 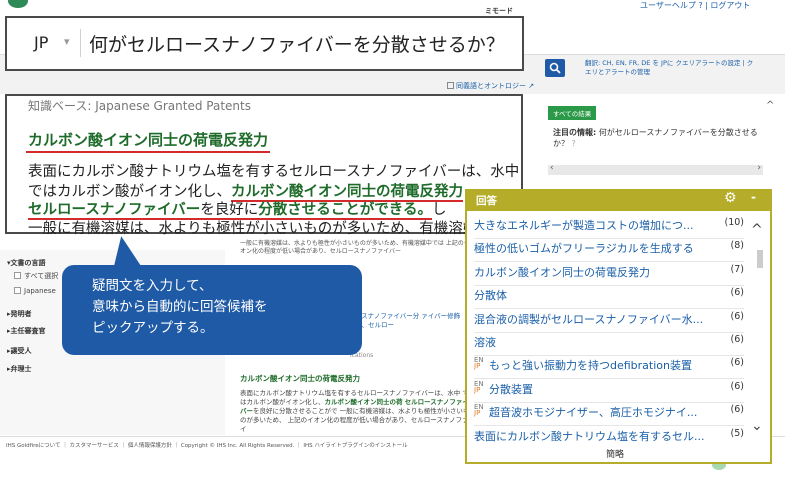 I want to click on mode-label: ミモード, so click(x=499, y=11).